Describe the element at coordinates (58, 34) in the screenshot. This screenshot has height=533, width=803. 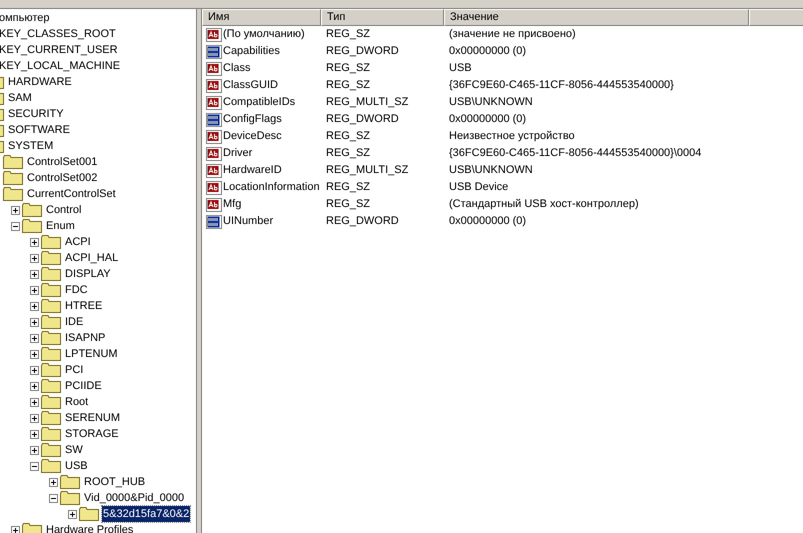
I see `tree-item: KEY_CLASSES_ROOT` at that location.